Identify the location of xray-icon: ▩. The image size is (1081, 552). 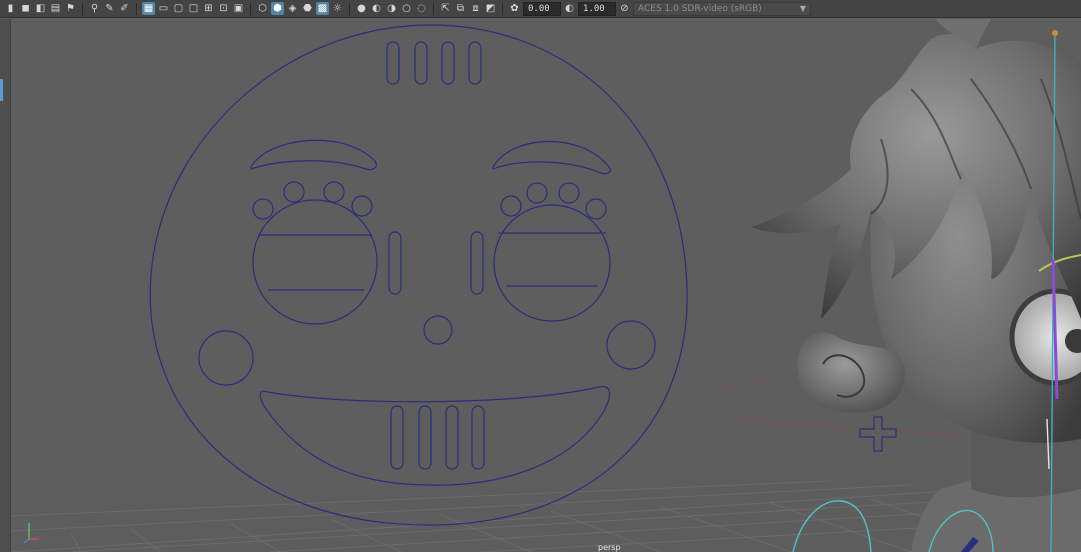
(322, 8).